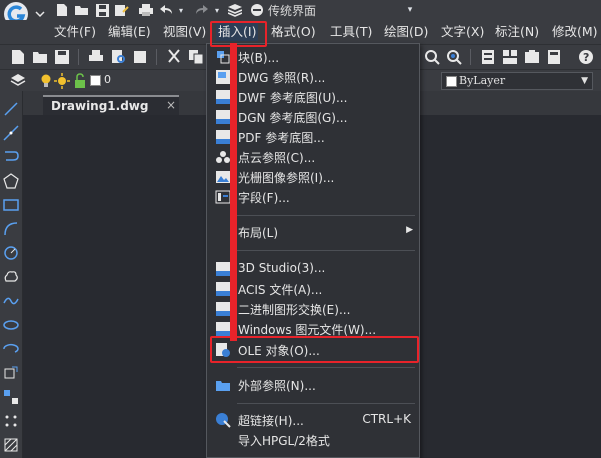 The width and height of the screenshot is (601, 458). Describe the element at coordinates (235, 10) in the screenshot. I see `workspace-layers-icon` at that location.